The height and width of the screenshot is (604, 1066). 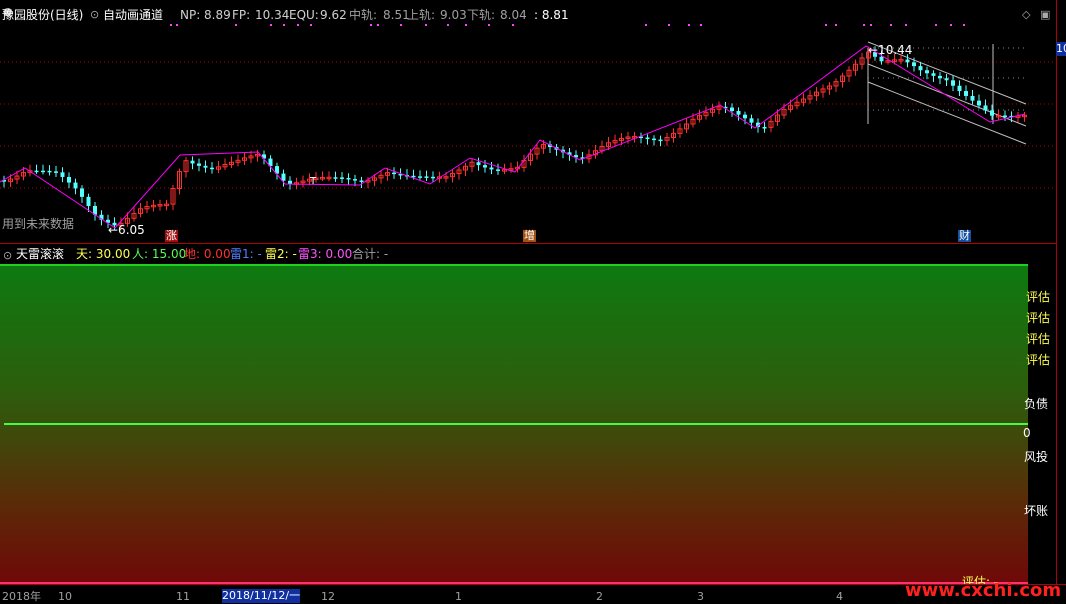 I want to click on ren-value: 人: 15.00, so click(x=159, y=254).